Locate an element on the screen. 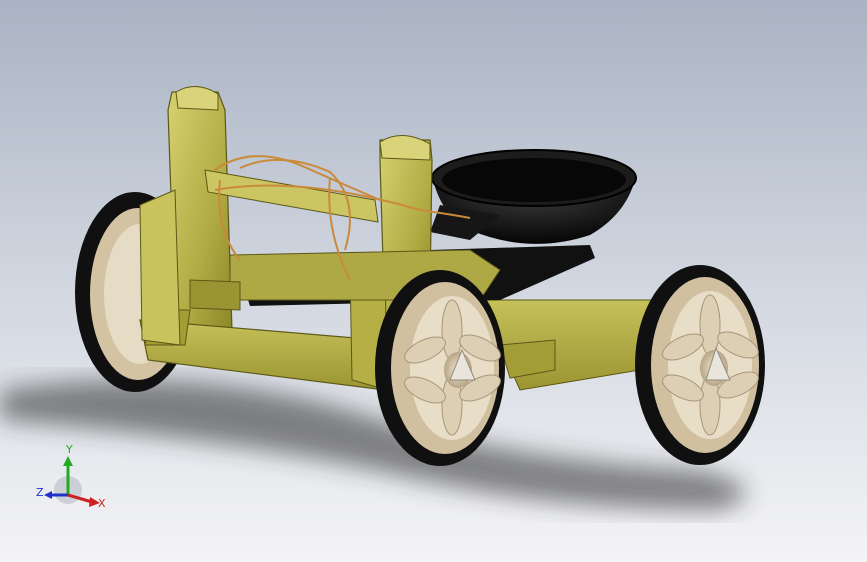 This screenshot has width=867, height=562. wheel-front-right is located at coordinates (700, 365).